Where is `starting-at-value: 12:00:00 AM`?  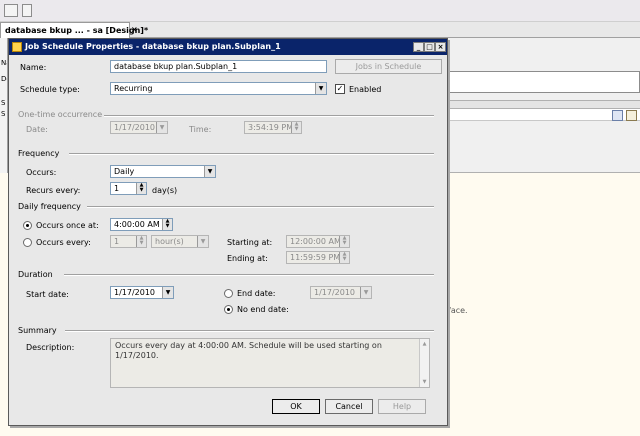 starting-at-value: 12:00:00 AM is located at coordinates (315, 241).